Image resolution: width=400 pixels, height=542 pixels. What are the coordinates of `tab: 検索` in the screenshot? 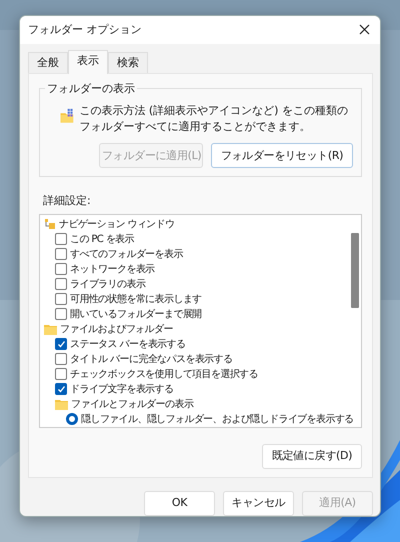 It's located at (128, 63).